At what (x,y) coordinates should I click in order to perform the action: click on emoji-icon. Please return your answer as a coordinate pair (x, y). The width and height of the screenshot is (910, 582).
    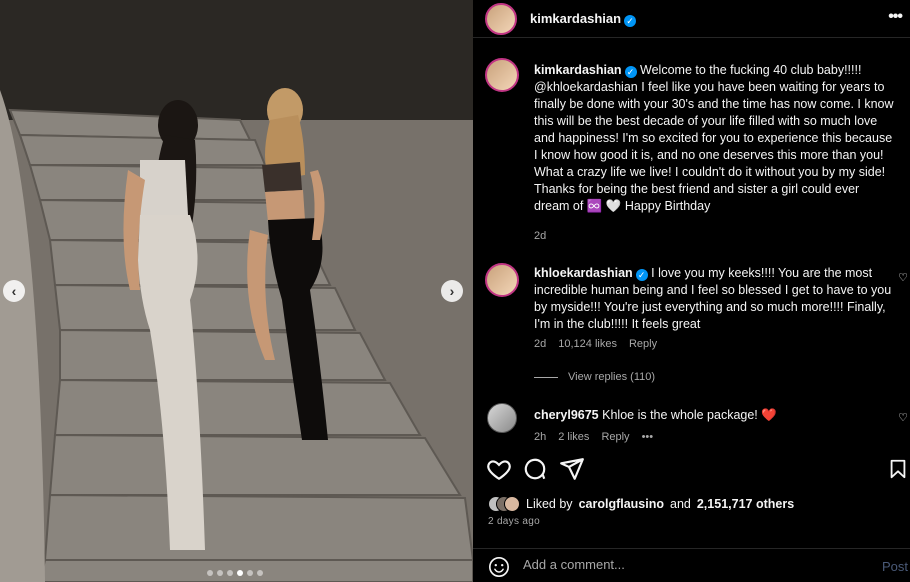
    Looking at the image, I should click on (499, 567).